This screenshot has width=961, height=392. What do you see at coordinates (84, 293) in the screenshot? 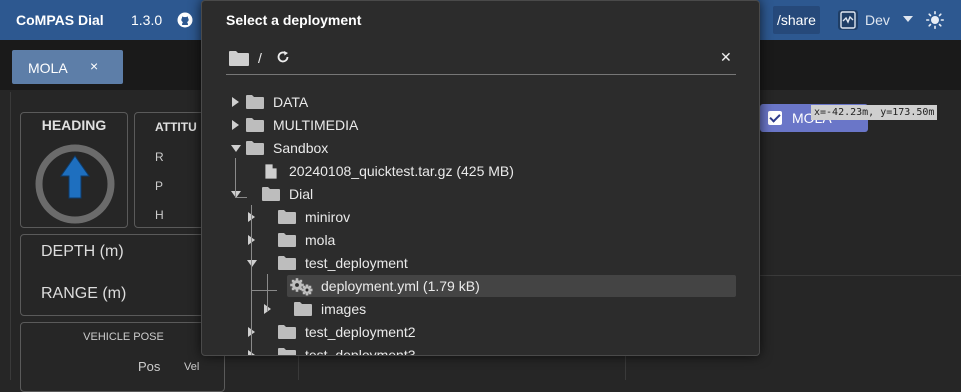
I see `range-label: RANGE (m)` at bounding box center [84, 293].